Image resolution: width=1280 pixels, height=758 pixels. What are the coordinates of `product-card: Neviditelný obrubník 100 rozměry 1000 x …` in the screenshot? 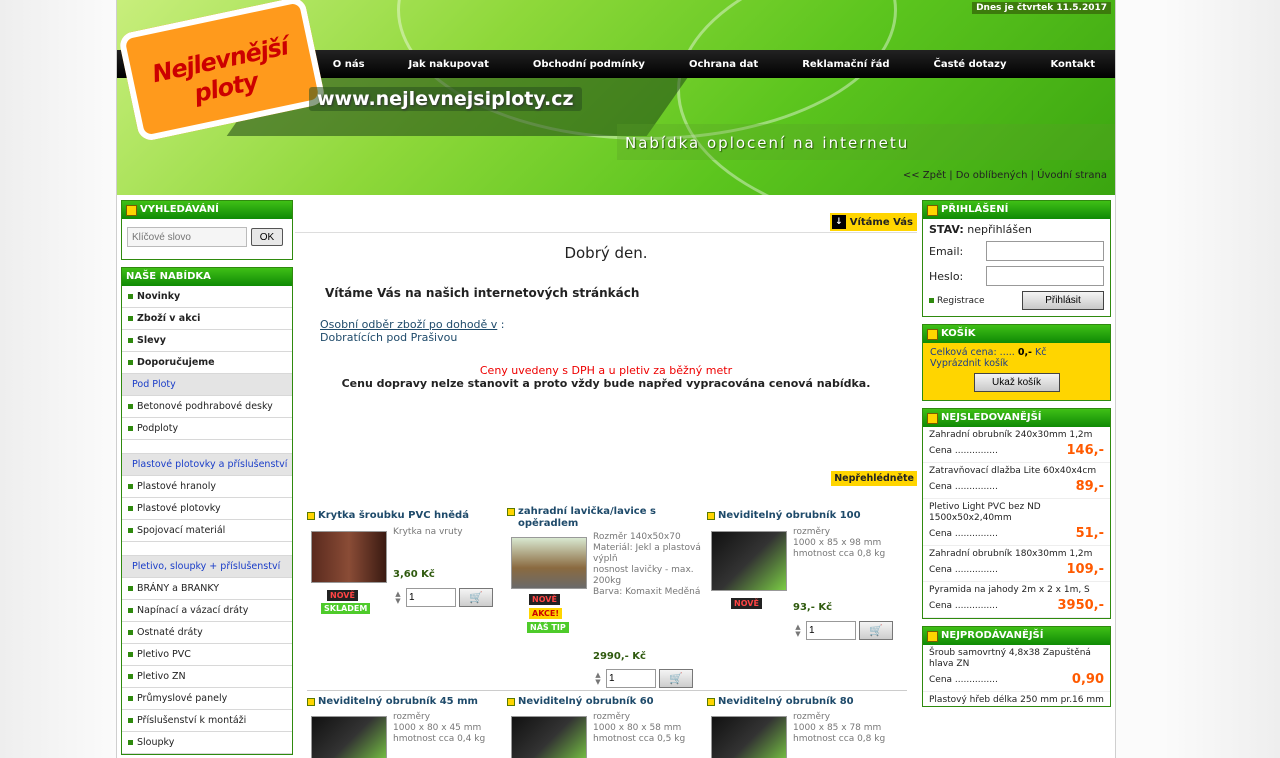 It's located at (806, 575).